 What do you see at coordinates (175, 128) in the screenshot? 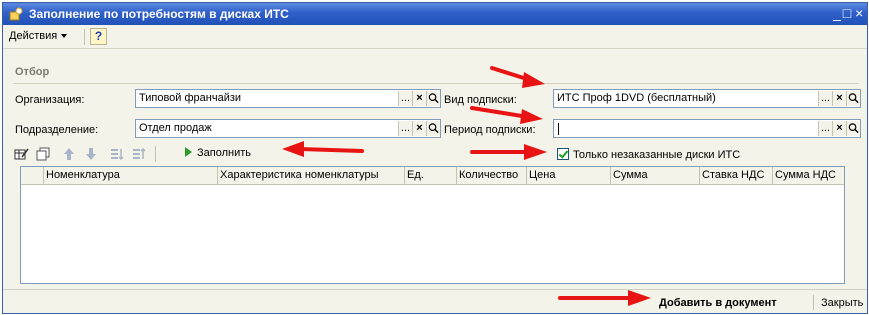
I see `department-value: Отдел продаж` at bounding box center [175, 128].